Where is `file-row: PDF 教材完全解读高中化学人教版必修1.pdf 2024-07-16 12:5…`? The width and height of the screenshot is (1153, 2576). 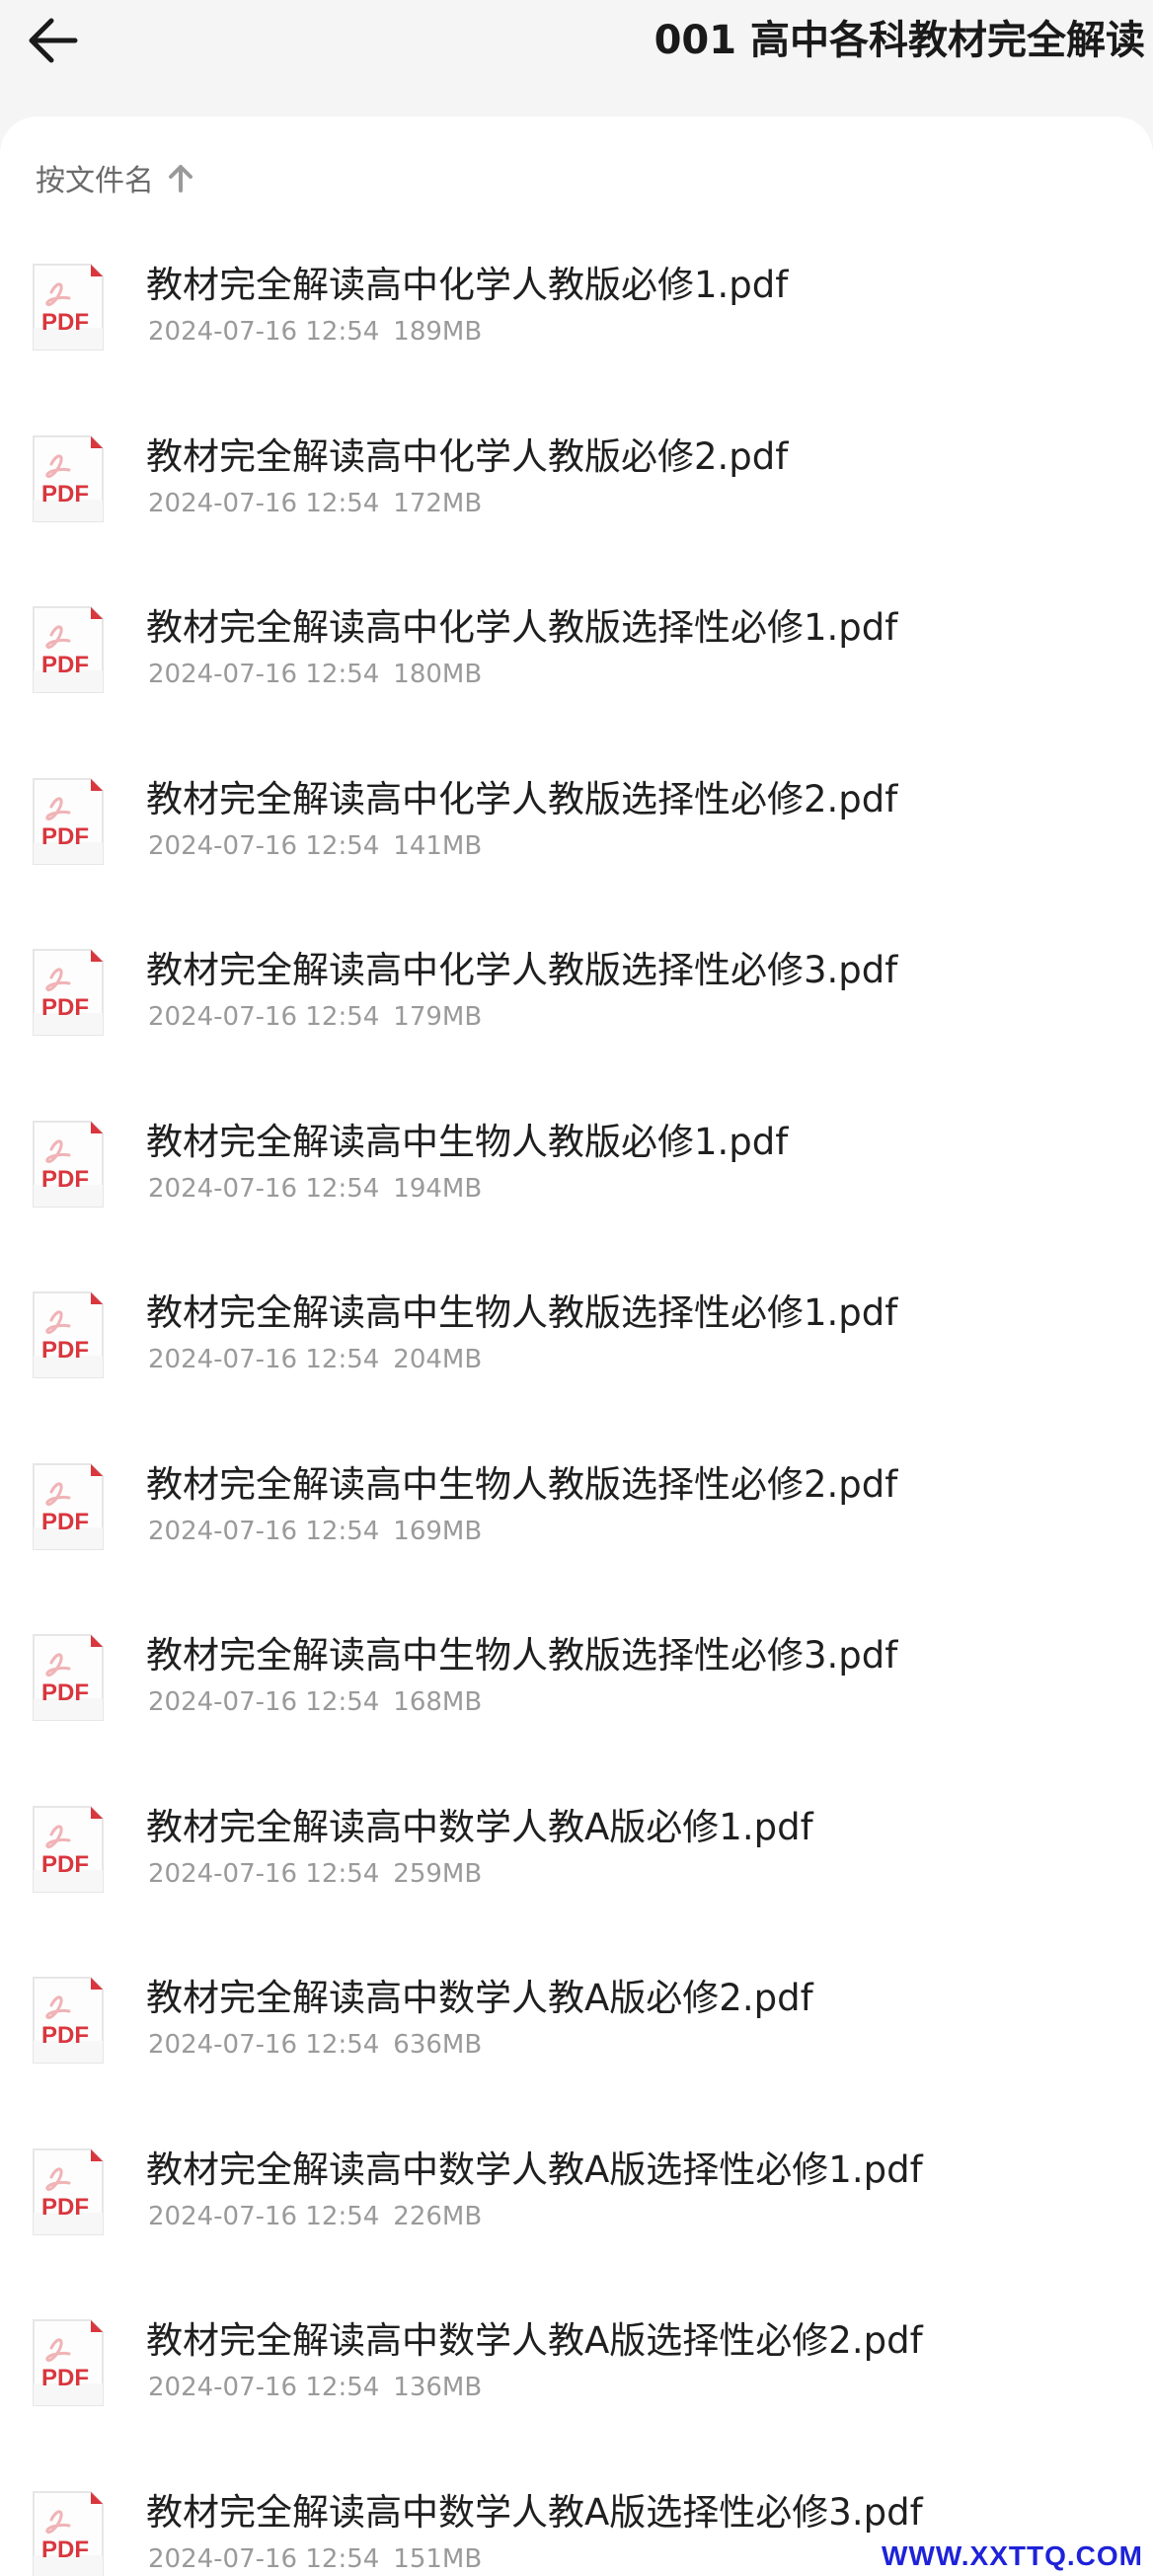 file-row: PDF 教材完全解读高中化学人教版必修1.pdf 2024-07-16 12:5… is located at coordinates (577, 319).